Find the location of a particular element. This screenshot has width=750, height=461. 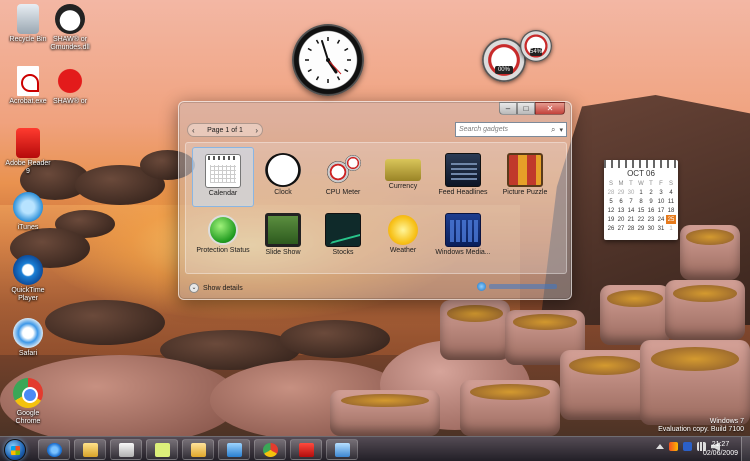

taskbar-display is located at coordinates (342, 449).